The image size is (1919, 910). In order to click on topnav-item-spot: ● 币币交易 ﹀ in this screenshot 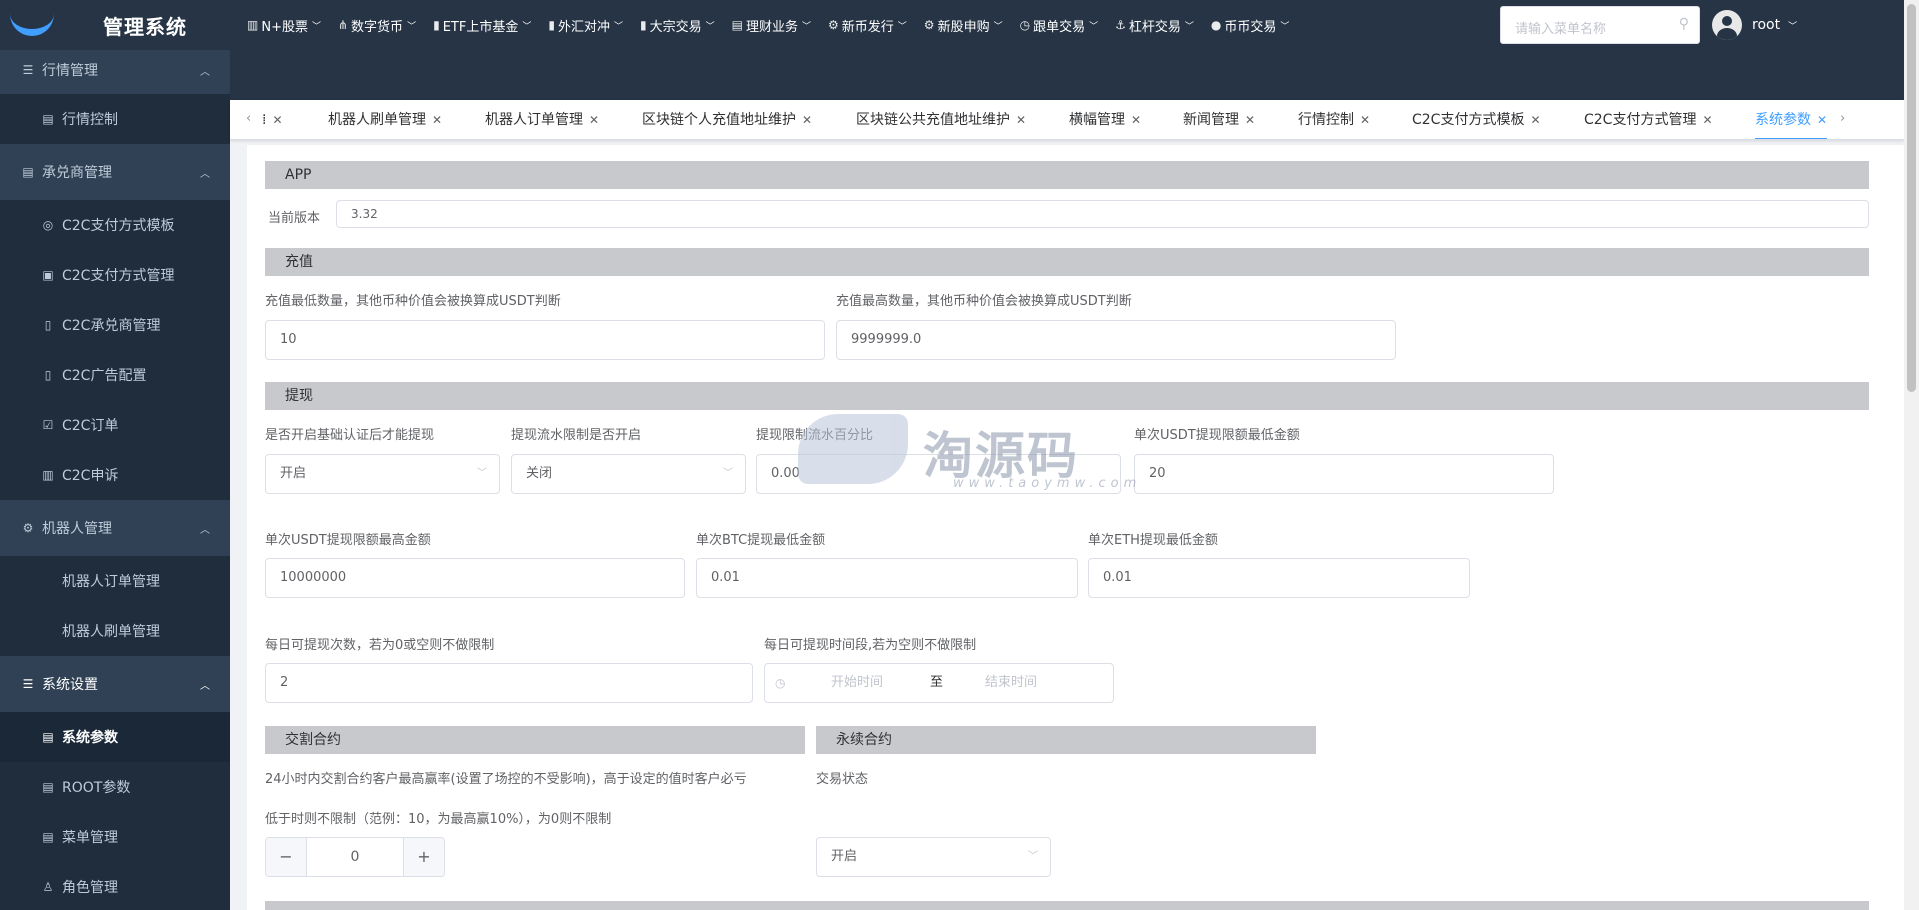, I will do `click(1250, 25)`.